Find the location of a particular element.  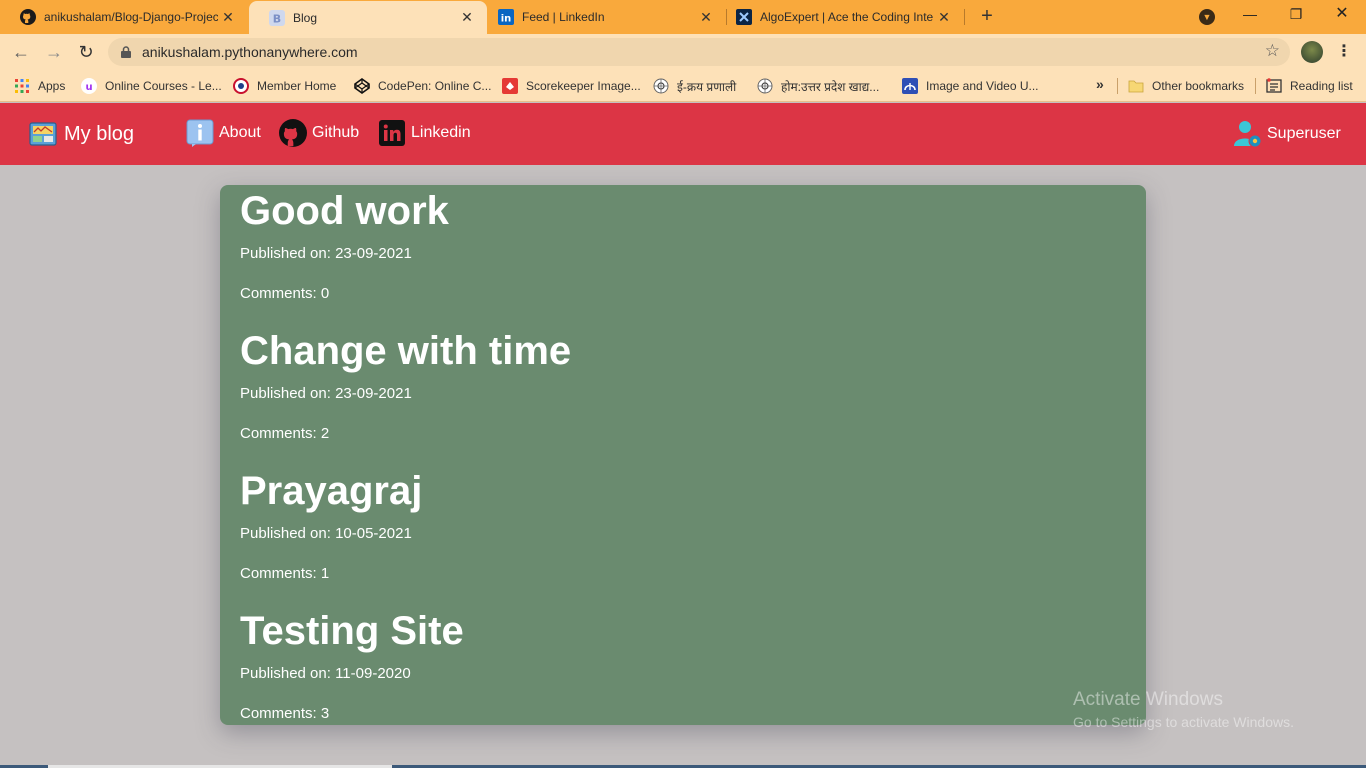

post-title: Change with time is located at coordinates (405, 351).